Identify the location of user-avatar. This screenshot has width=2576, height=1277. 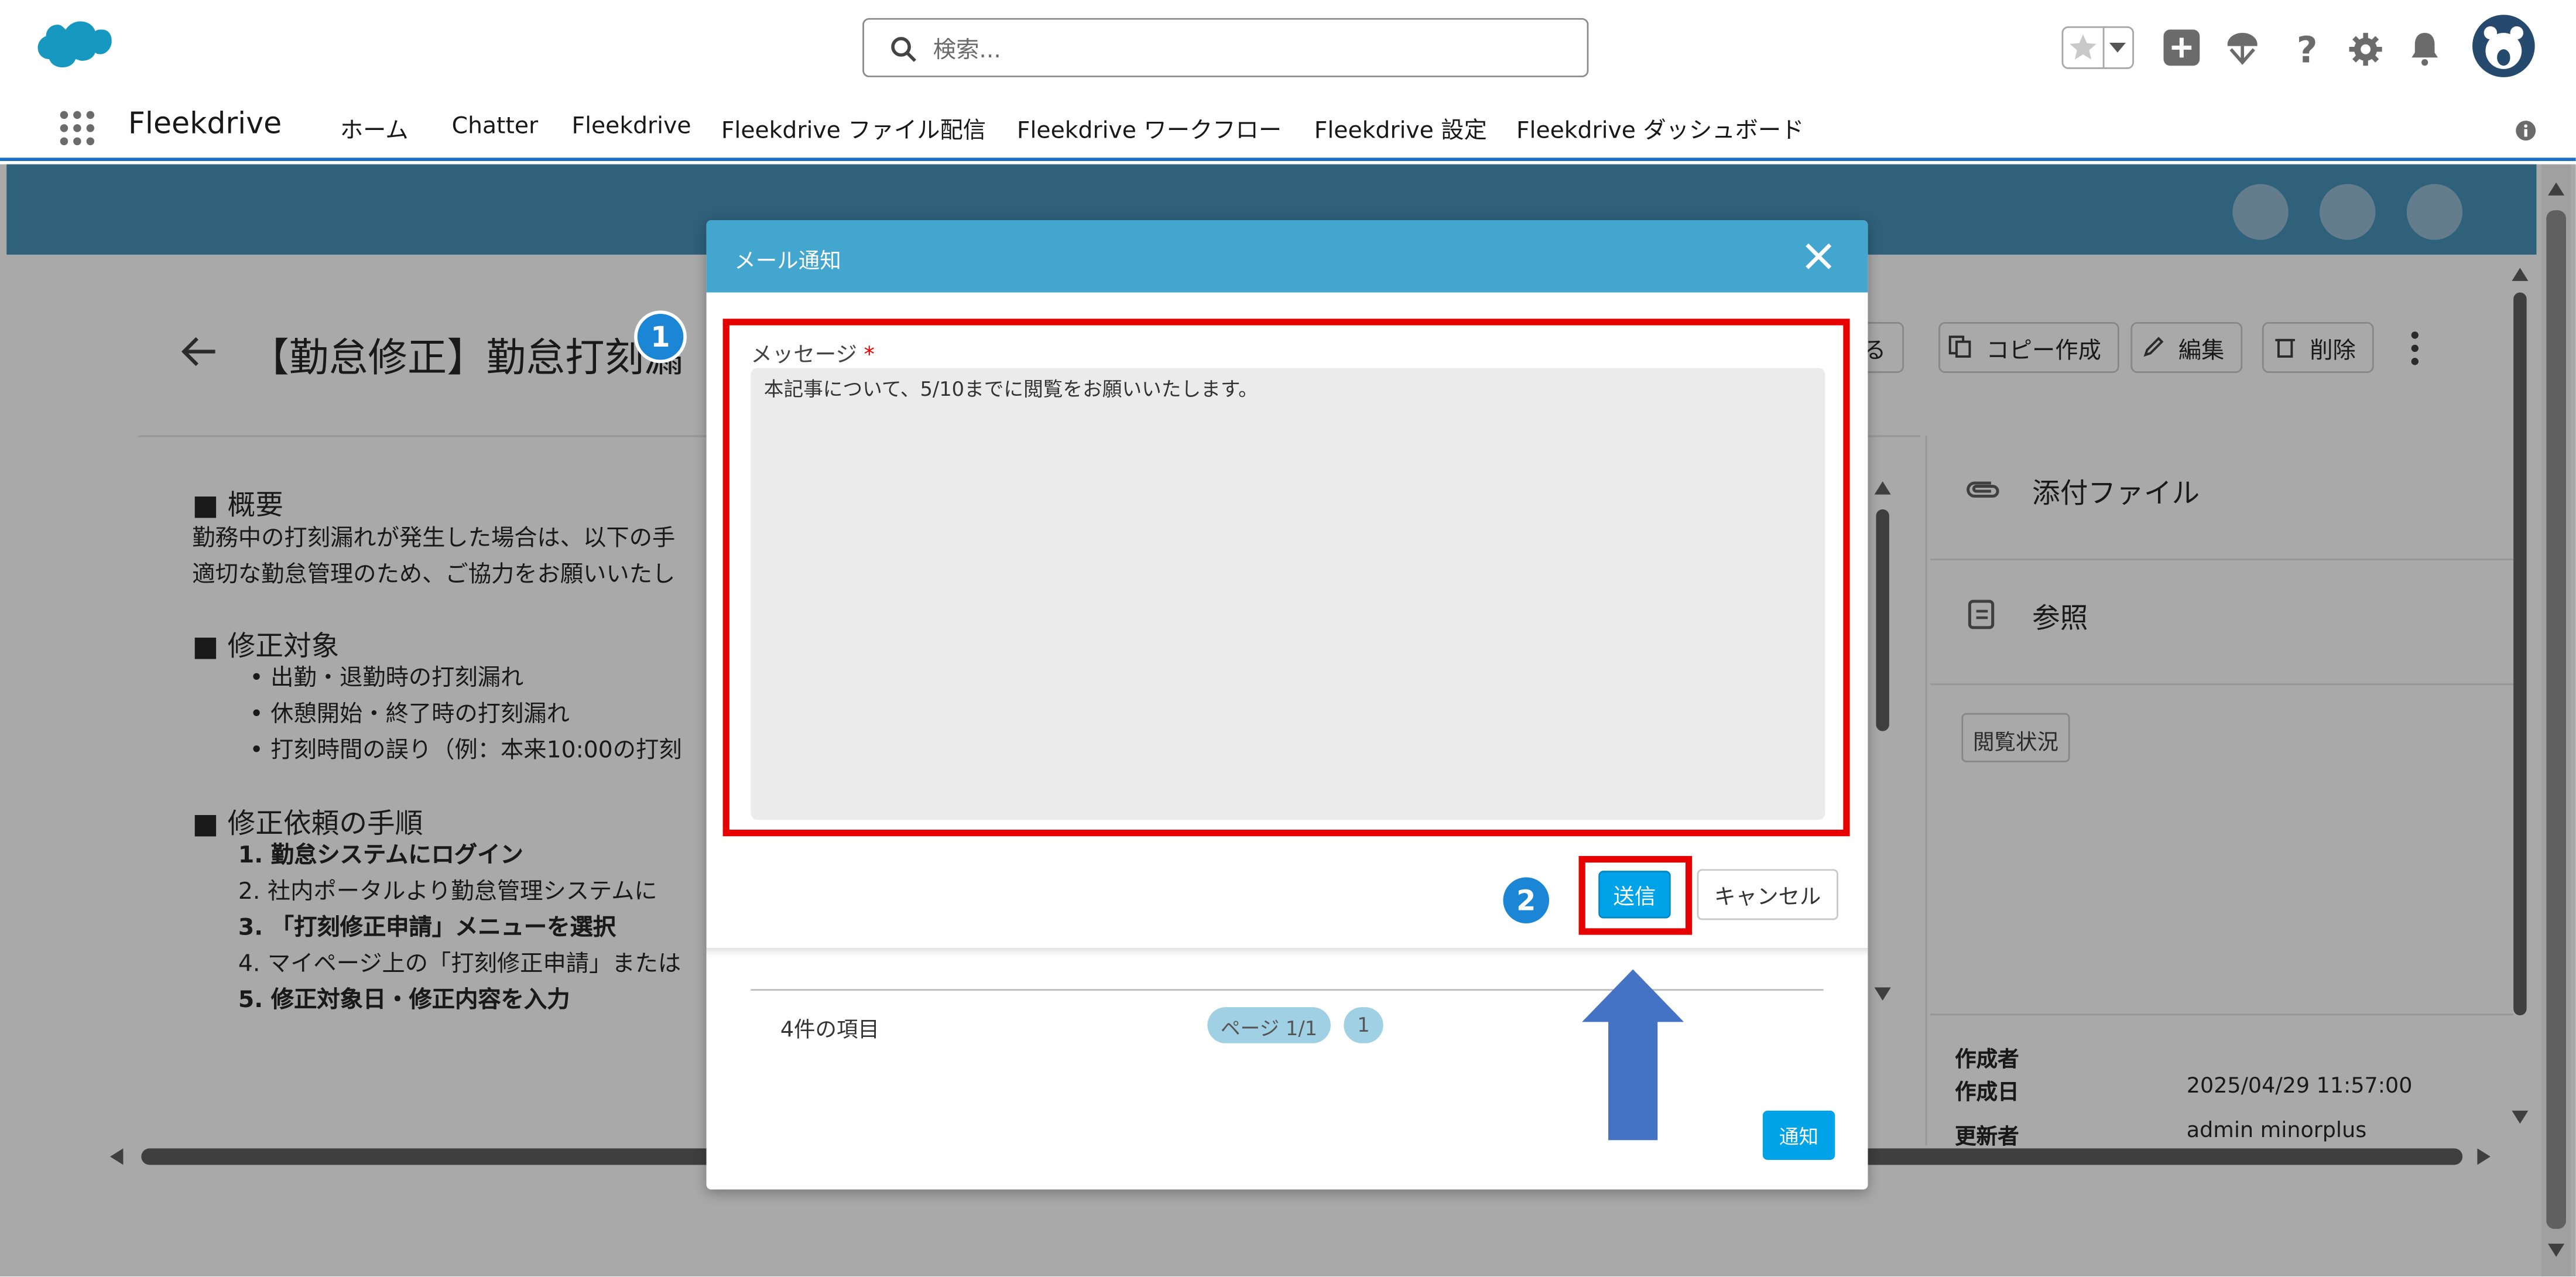
(2503, 46).